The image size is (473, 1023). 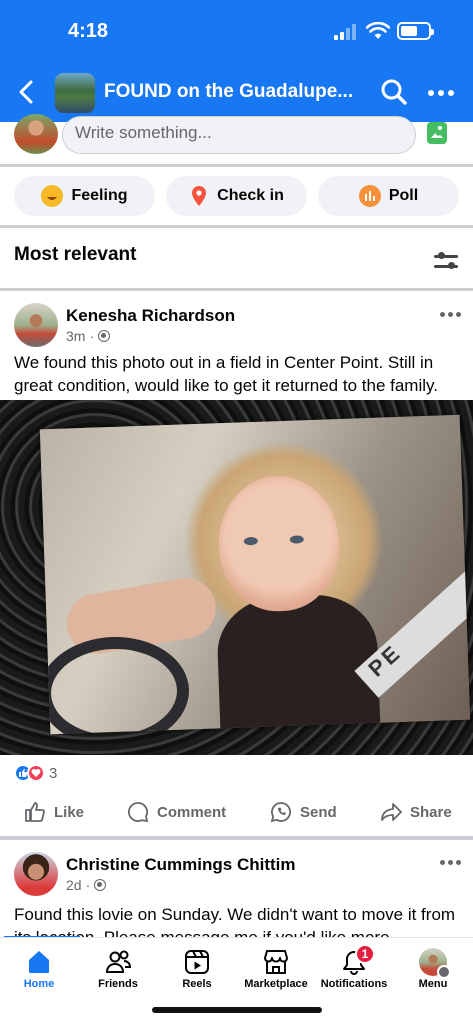 I want to click on sort-label: Most relevant, so click(x=75, y=255).